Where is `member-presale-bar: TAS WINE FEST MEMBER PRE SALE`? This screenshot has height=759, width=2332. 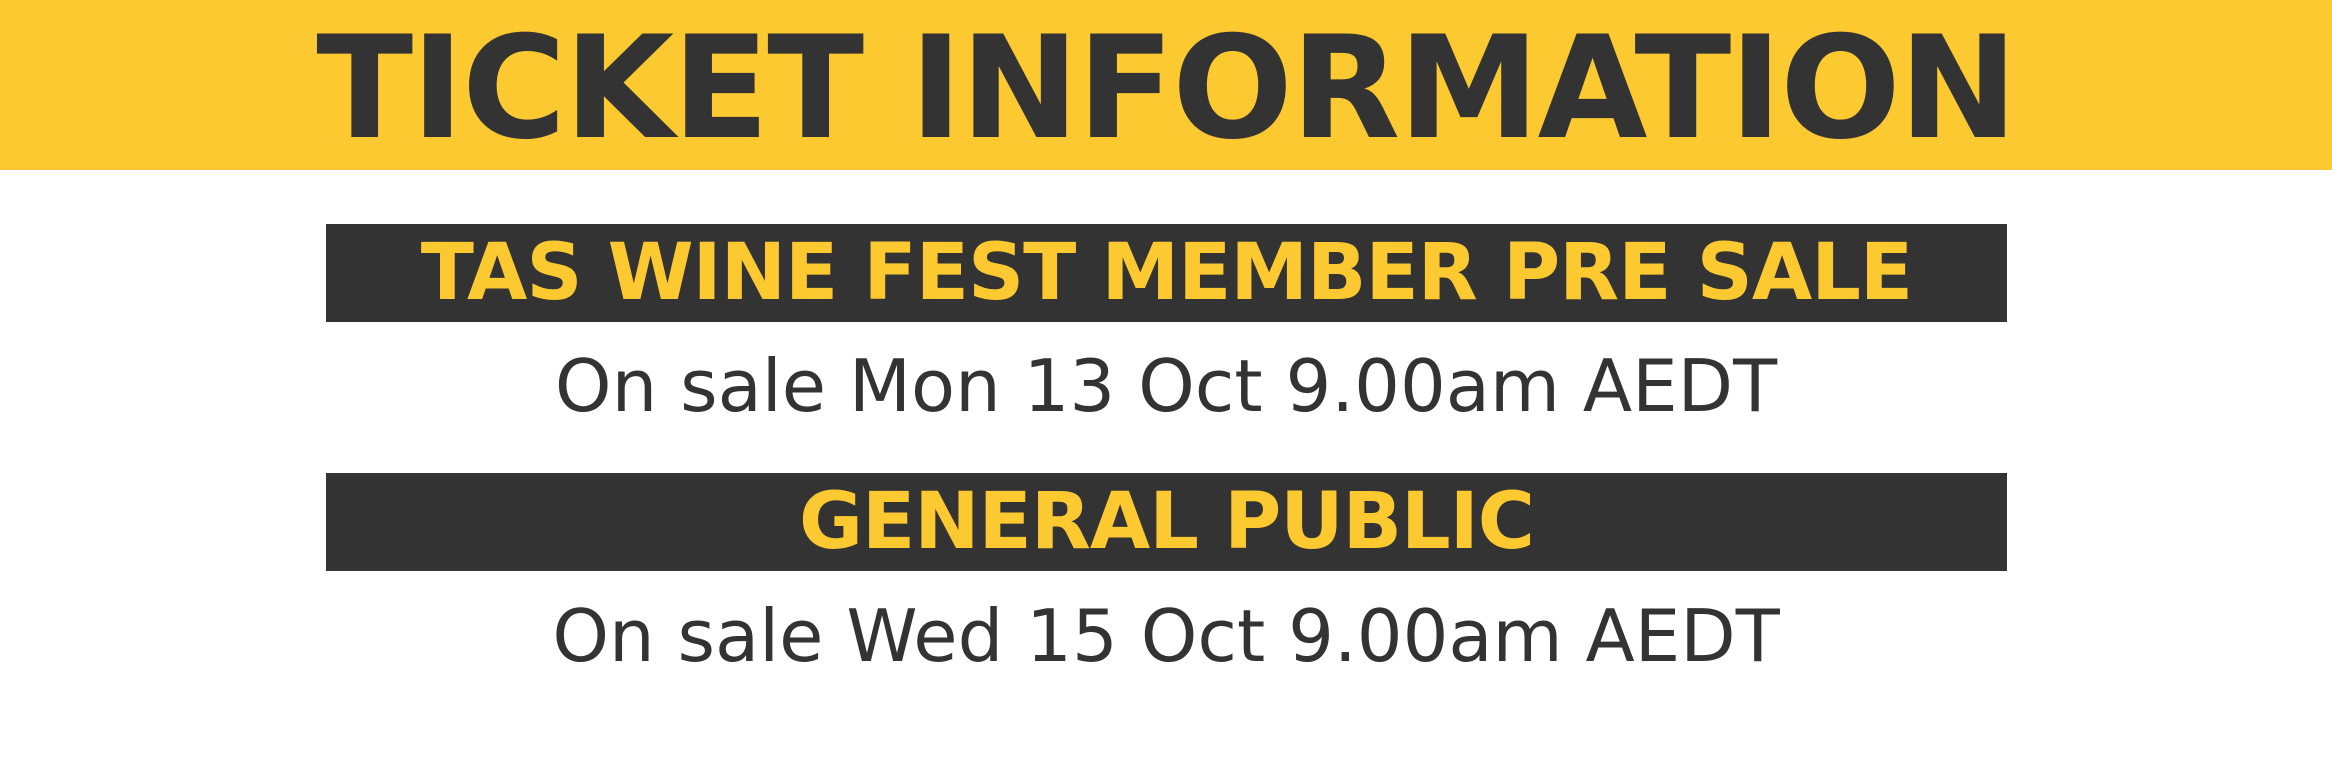 member-presale-bar: TAS WINE FEST MEMBER PRE SALE is located at coordinates (1166, 273).